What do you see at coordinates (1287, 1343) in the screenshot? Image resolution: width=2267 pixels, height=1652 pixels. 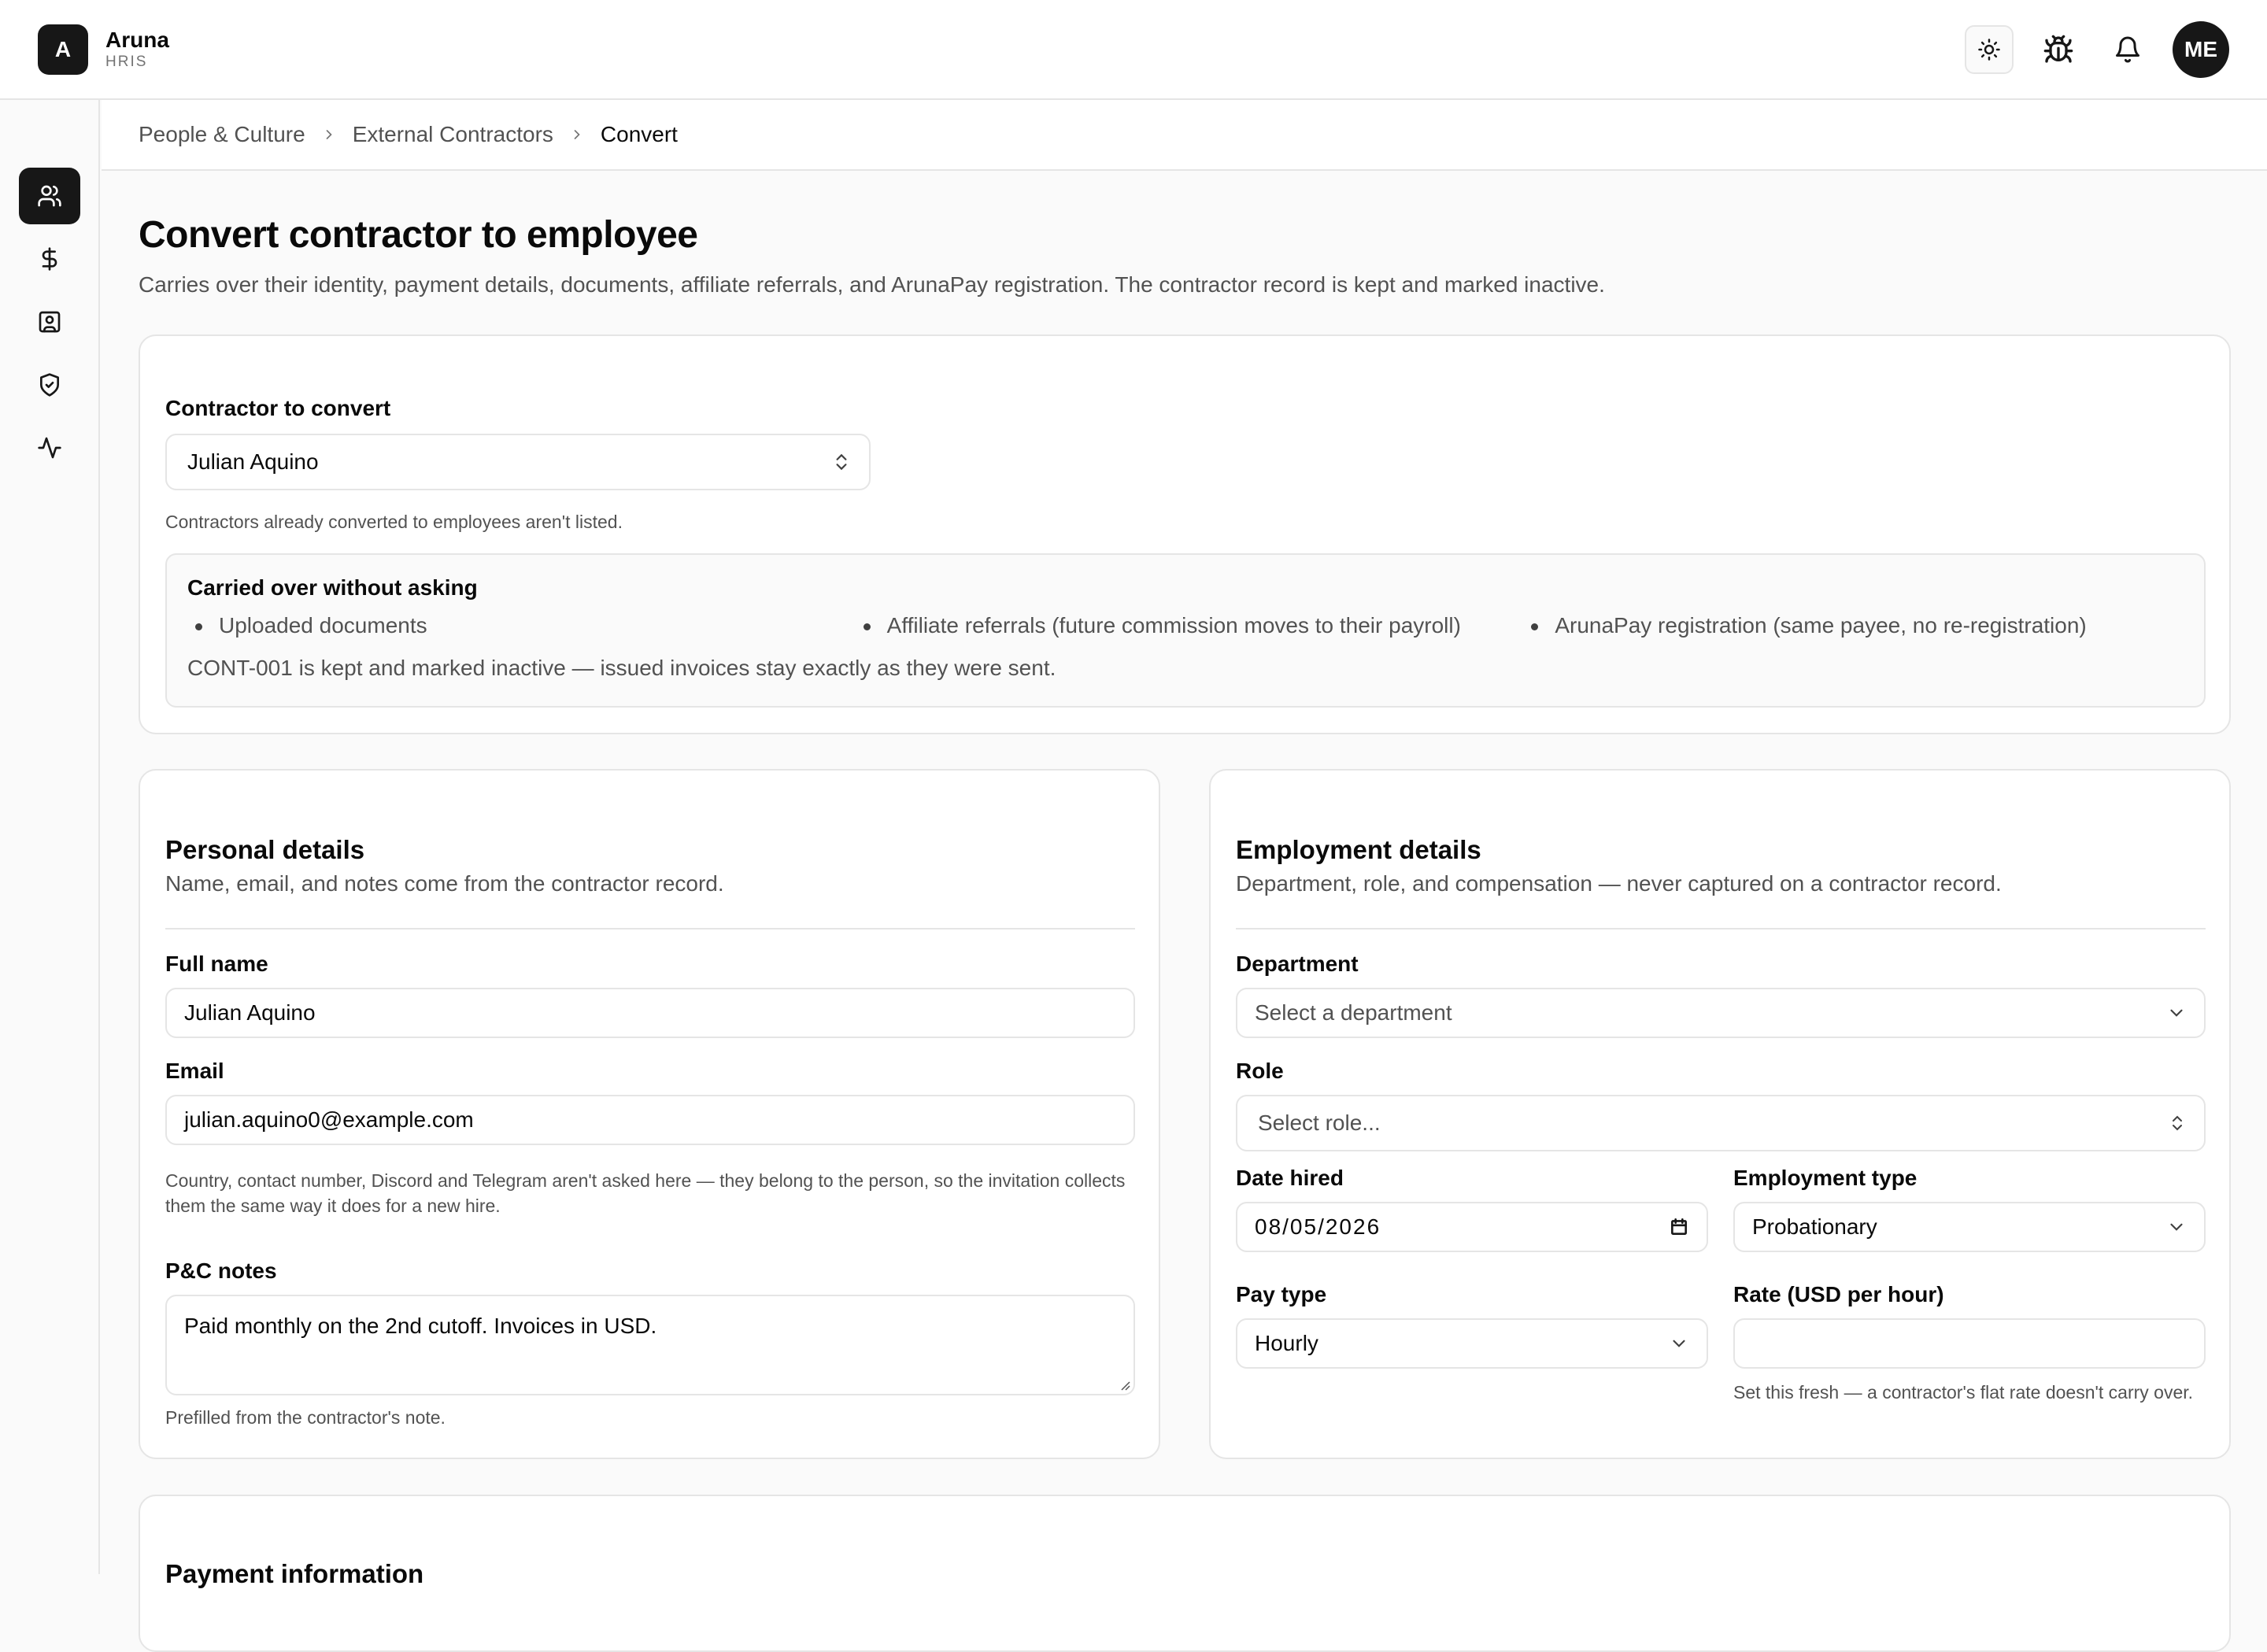 I see `pay-type-value: Hourly` at bounding box center [1287, 1343].